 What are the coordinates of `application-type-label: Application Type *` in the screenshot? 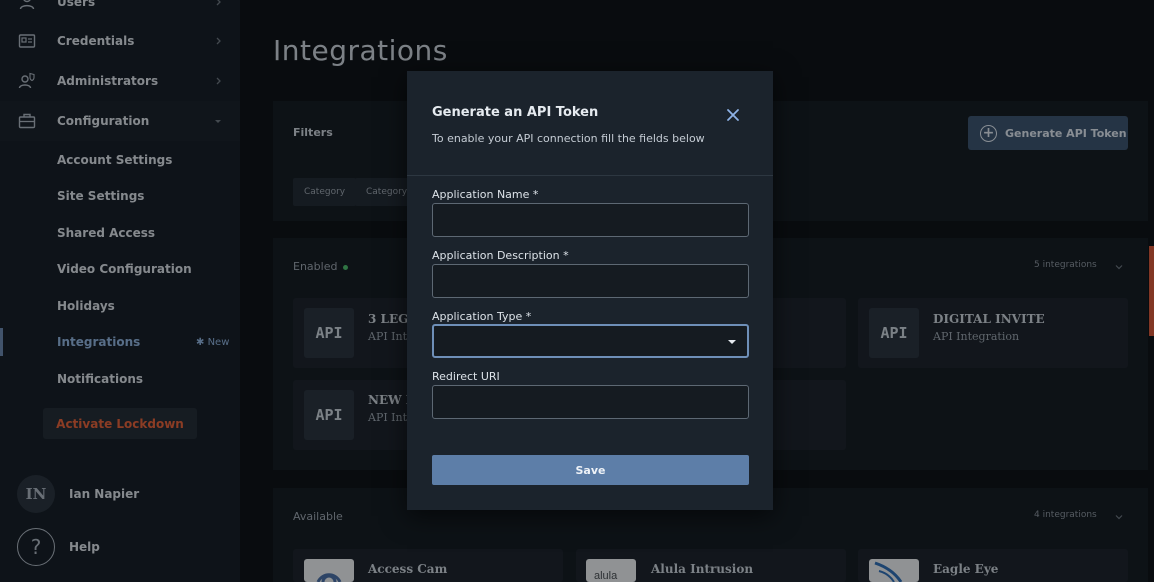 It's located at (482, 316).